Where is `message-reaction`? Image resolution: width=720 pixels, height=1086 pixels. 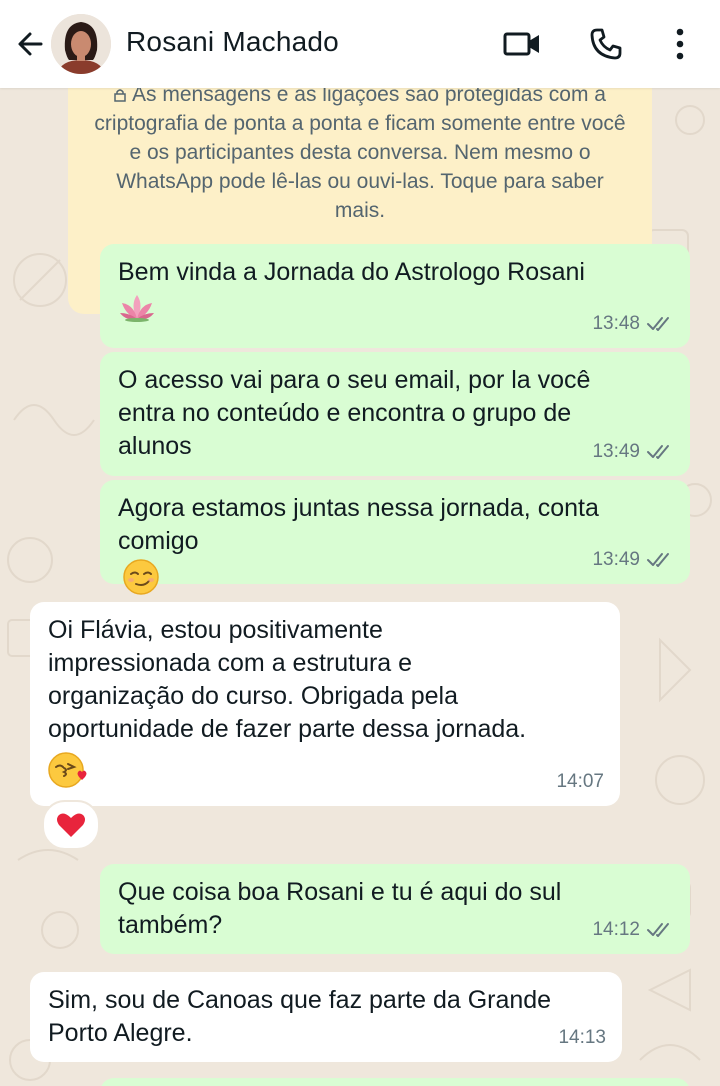 message-reaction is located at coordinates (71, 825).